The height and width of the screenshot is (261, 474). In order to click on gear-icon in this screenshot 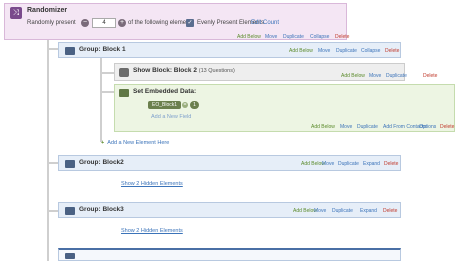, I will do `click(124, 72)`.